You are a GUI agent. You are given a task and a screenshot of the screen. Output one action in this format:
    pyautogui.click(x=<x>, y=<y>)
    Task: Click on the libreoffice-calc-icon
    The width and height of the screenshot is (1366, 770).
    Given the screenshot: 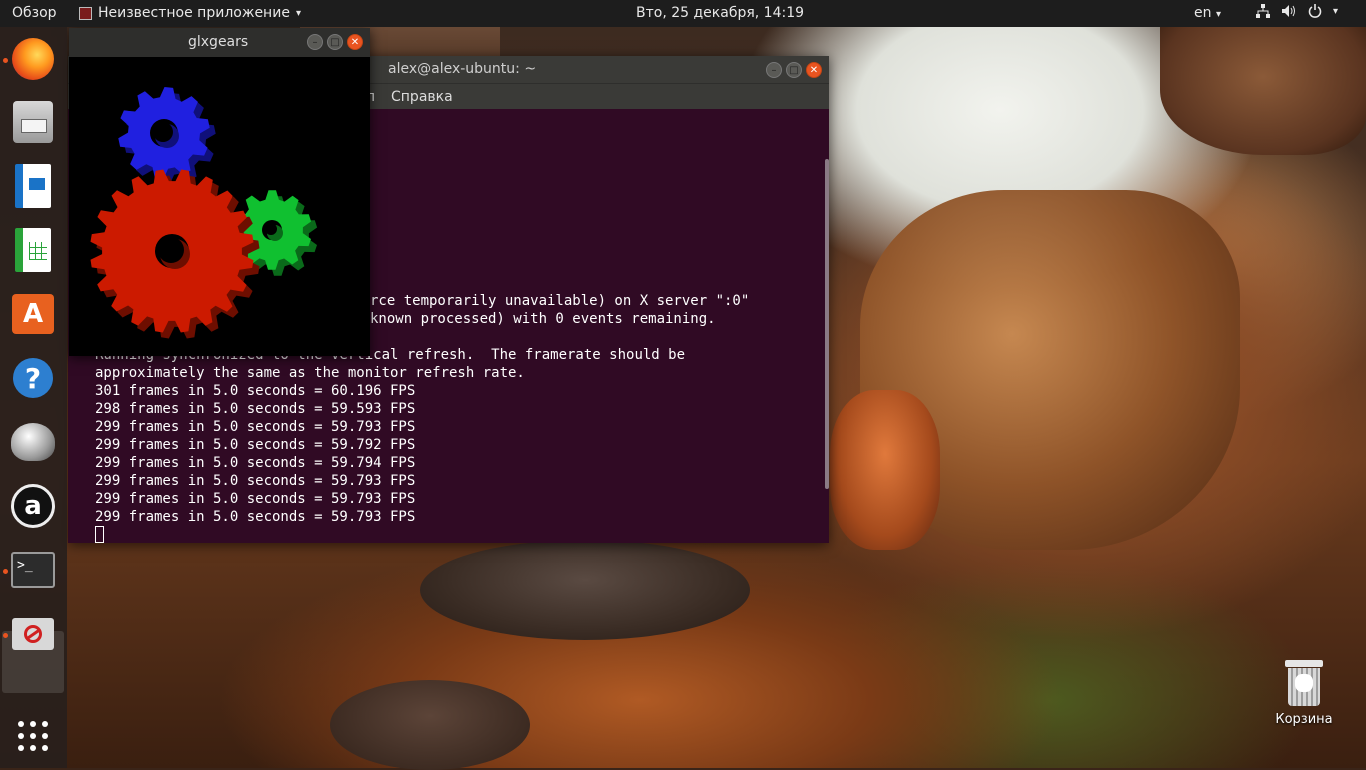 What is the action you would take?
    pyautogui.click(x=33, y=250)
    